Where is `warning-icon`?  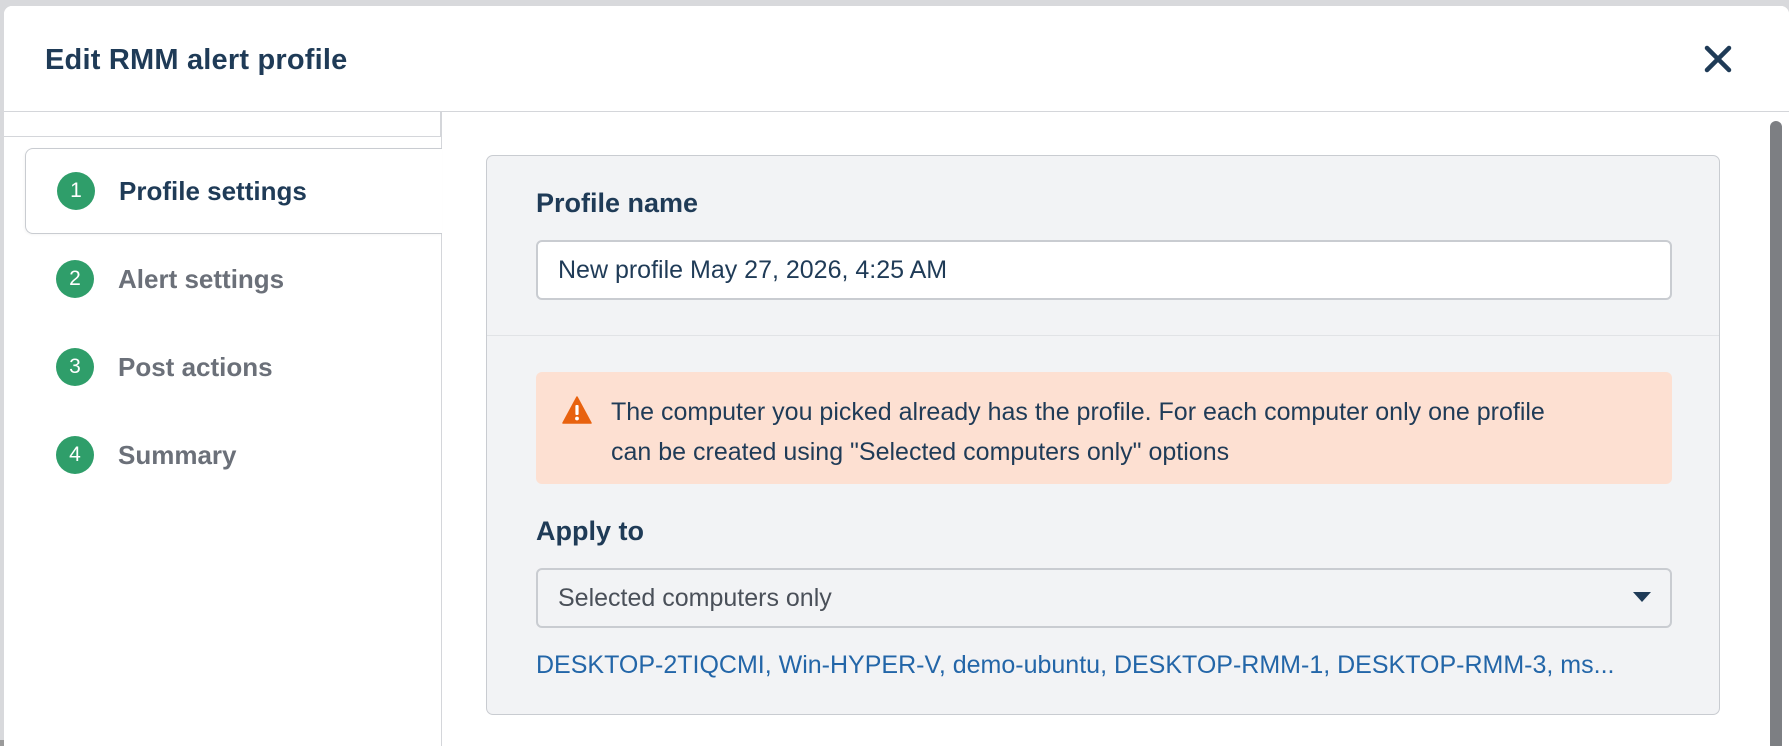
warning-icon is located at coordinates (577, 410).